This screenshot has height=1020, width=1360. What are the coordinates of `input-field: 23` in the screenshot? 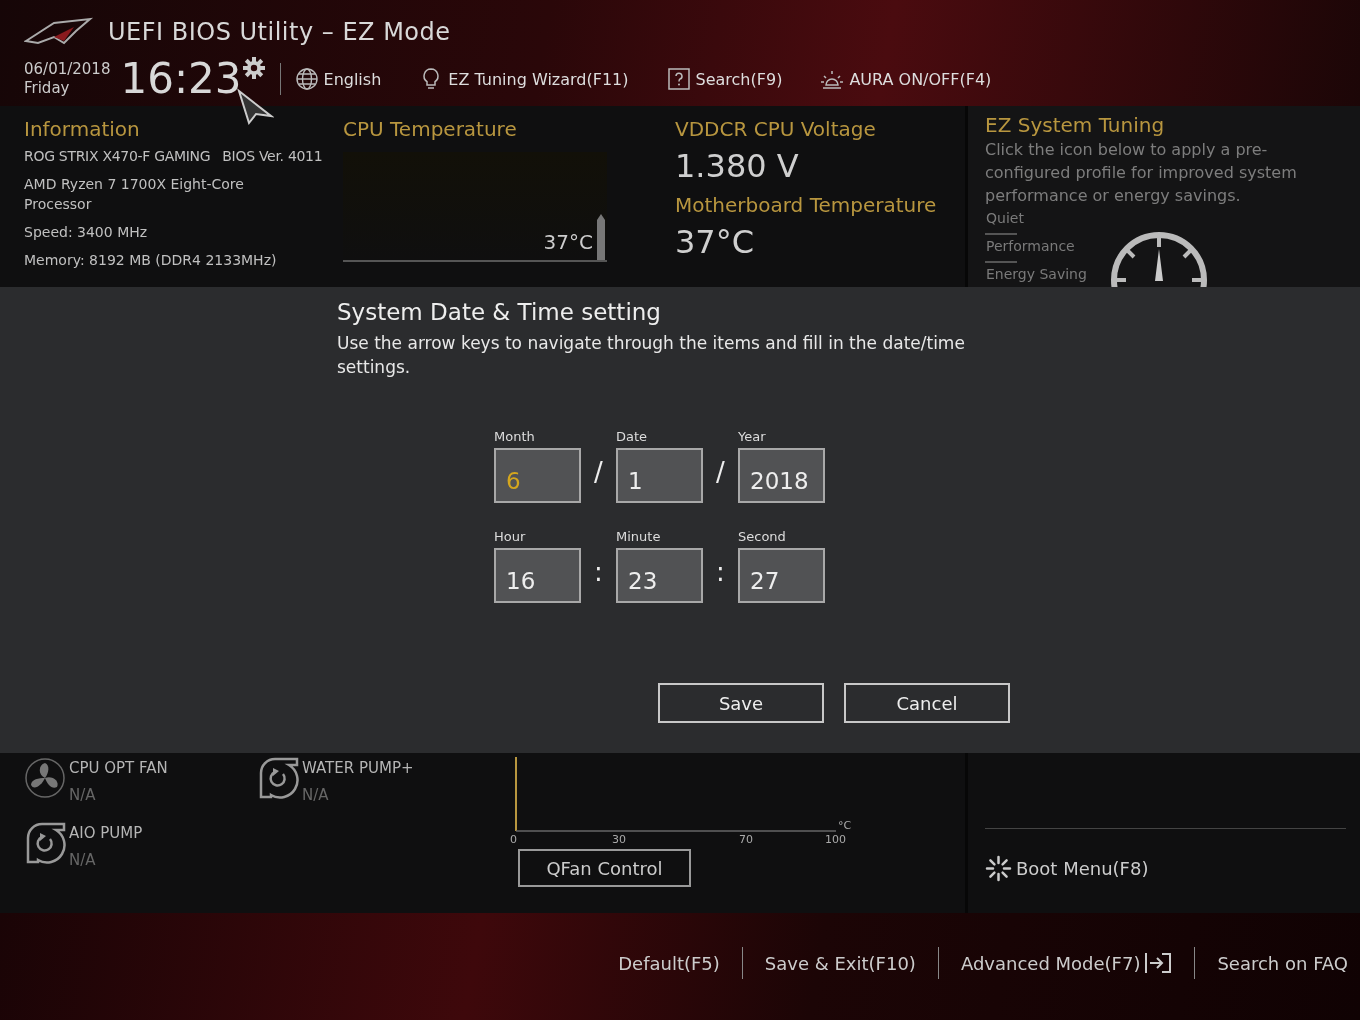 It's located at (659, 575).